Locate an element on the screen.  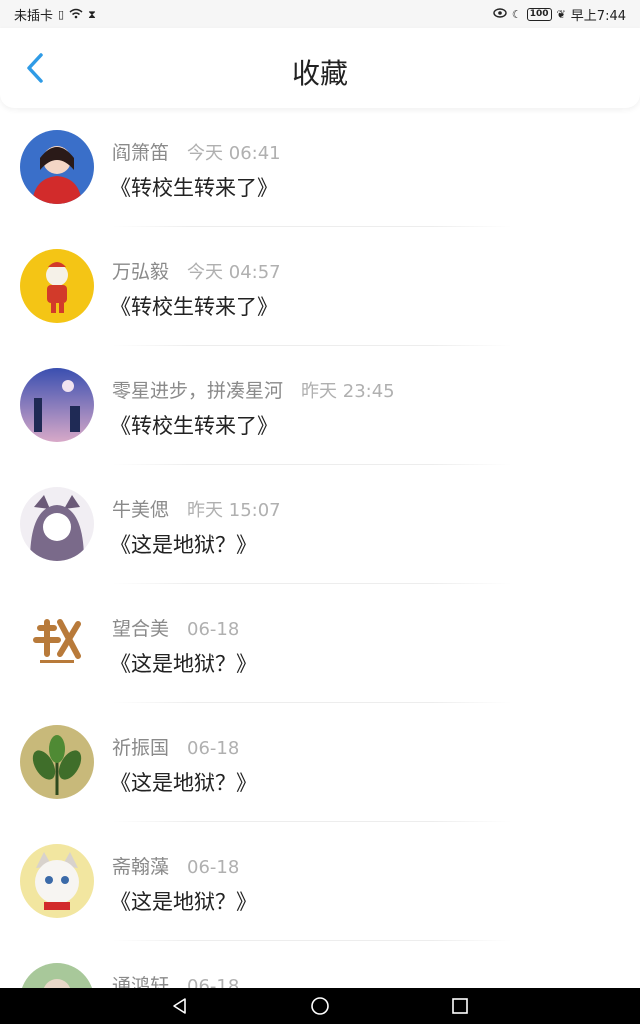
item-meta: 望合美 06-18 is located at coordinates (175, 627).